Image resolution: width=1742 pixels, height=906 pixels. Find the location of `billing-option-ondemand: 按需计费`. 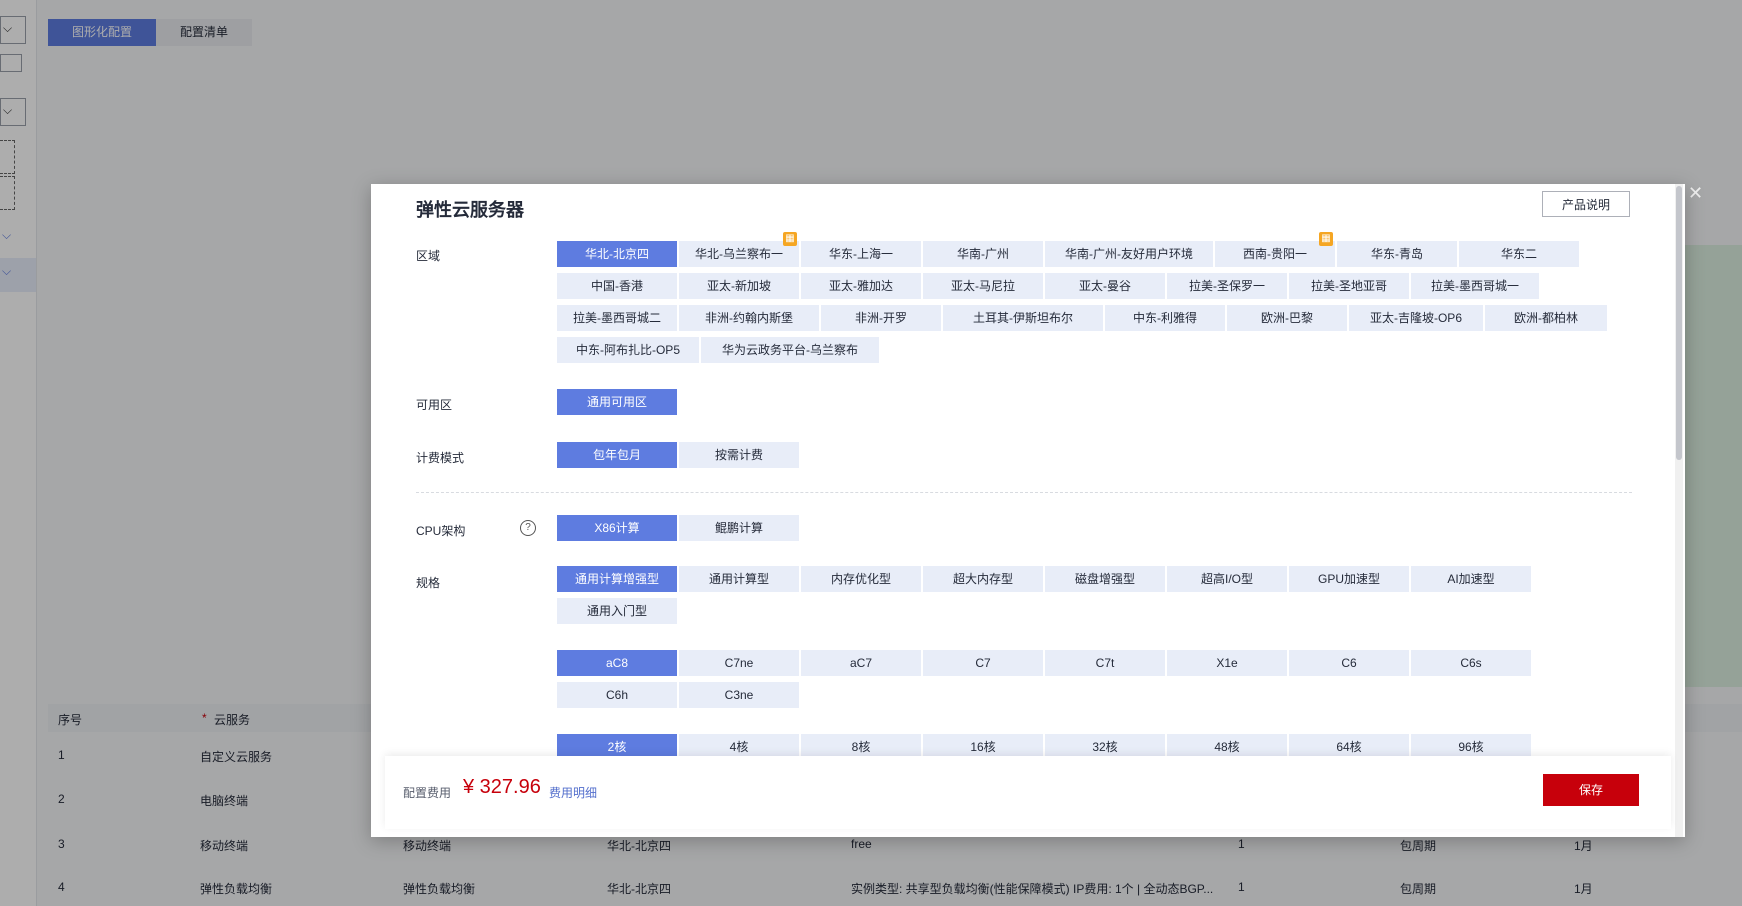

billing-option-ondemand: 按需计费 is located at coordinates (739, 455).